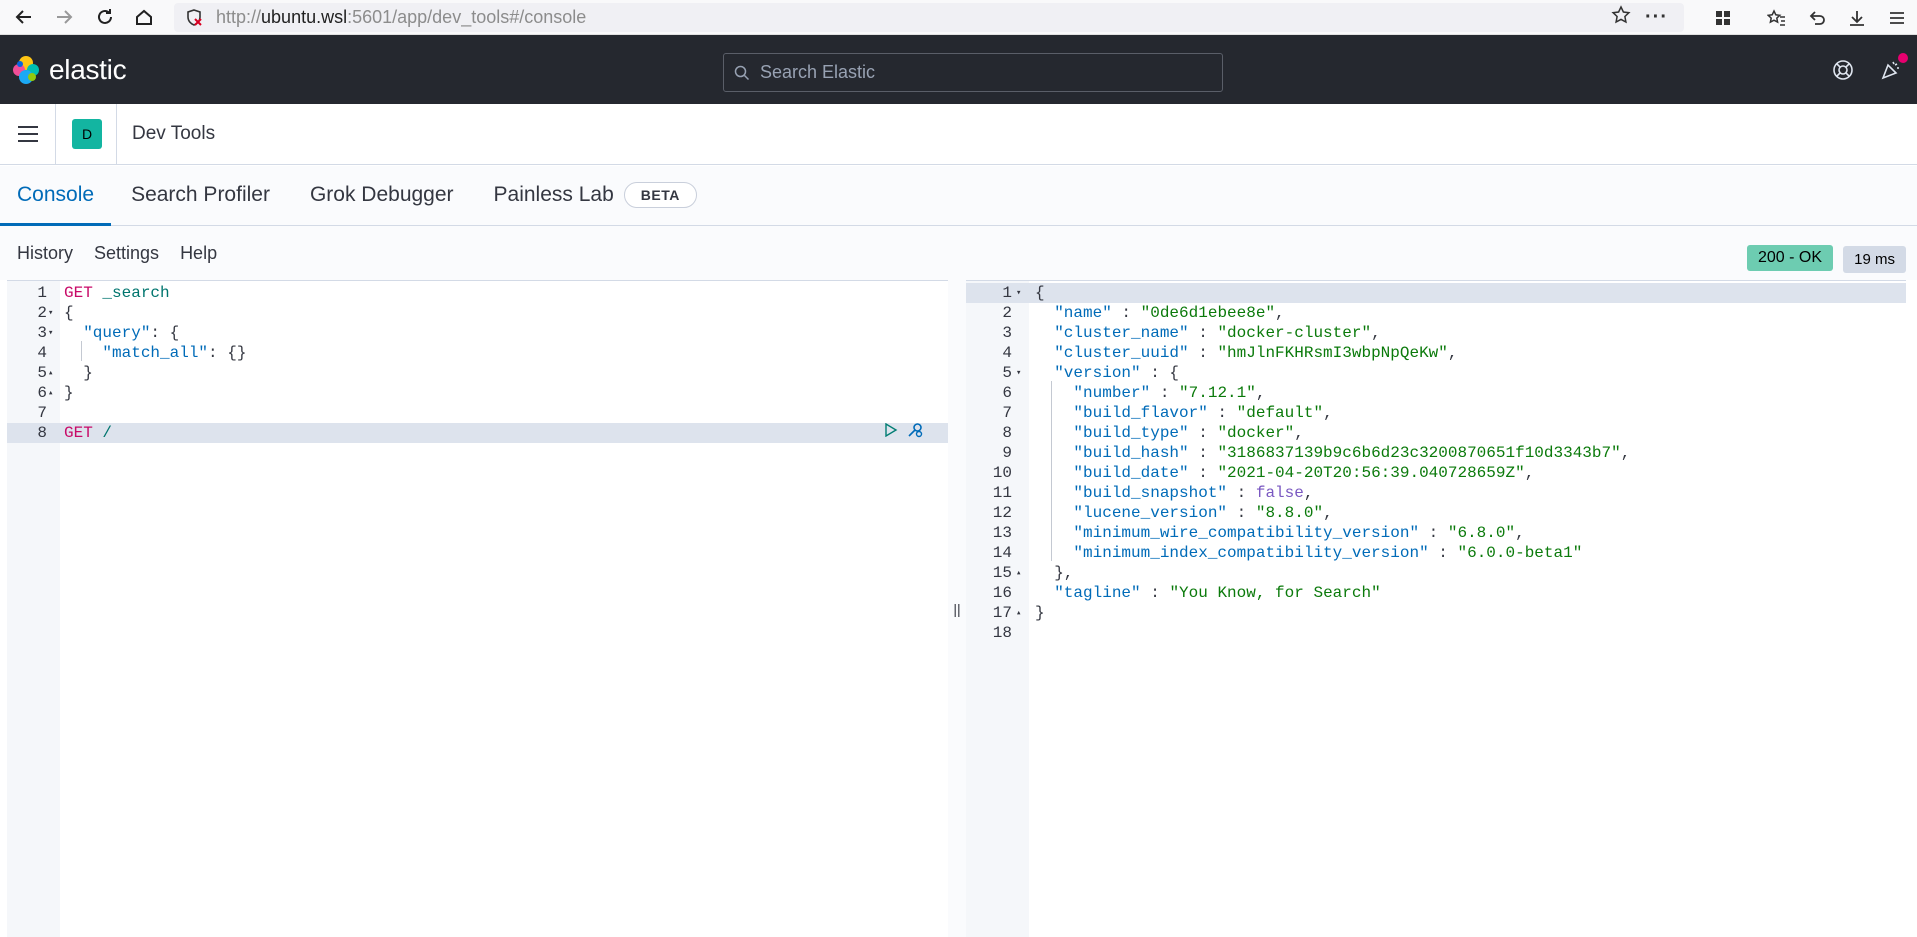  I want to click on line-number: 12, so click(1002, 513).